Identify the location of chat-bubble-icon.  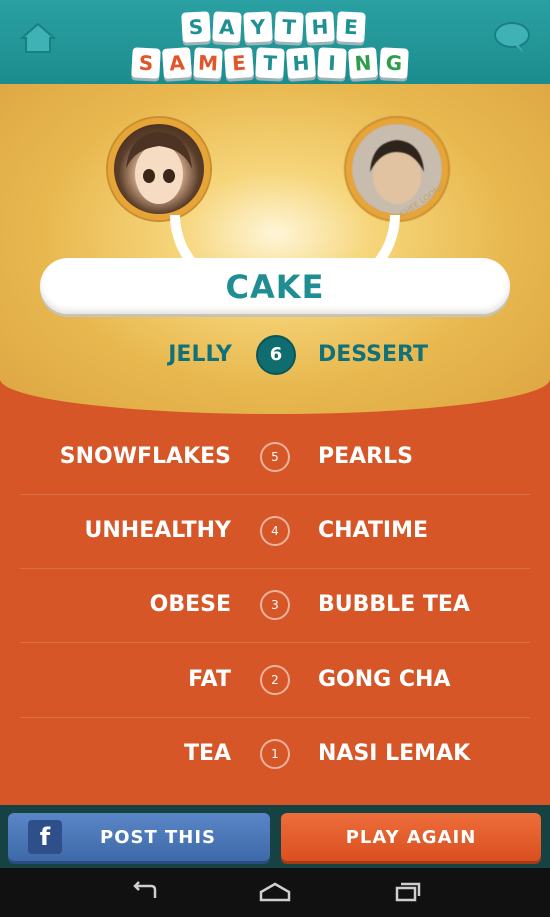
(512, 38).